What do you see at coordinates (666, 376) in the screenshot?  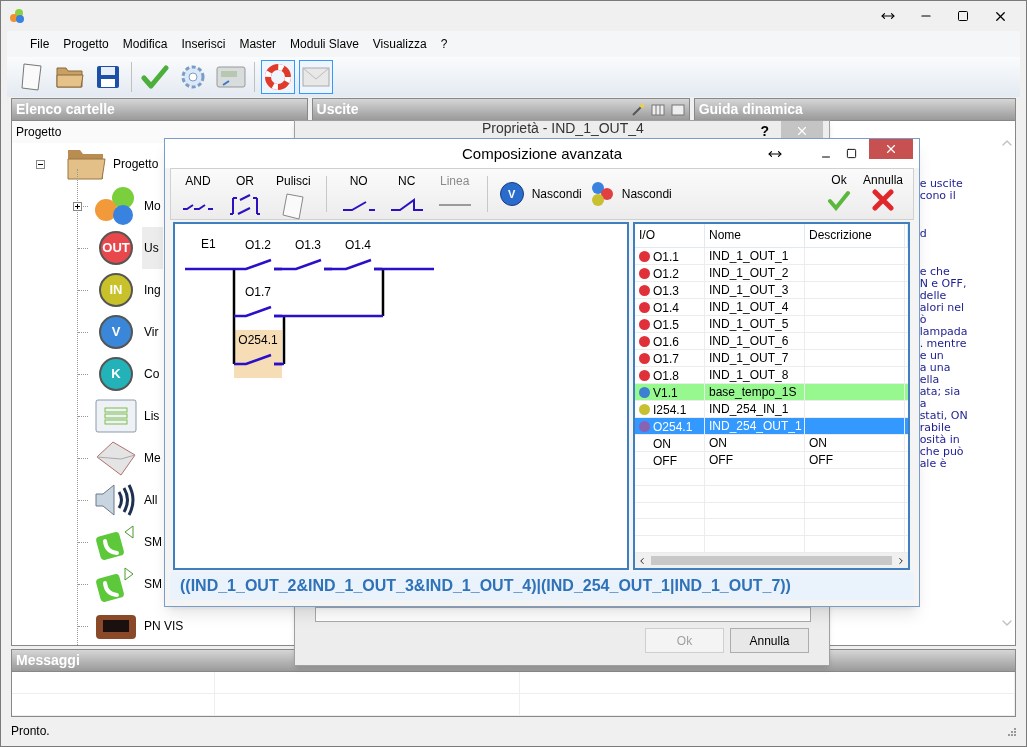 I see `table-cell-text: O1.8` at bounding box center [666, 376].